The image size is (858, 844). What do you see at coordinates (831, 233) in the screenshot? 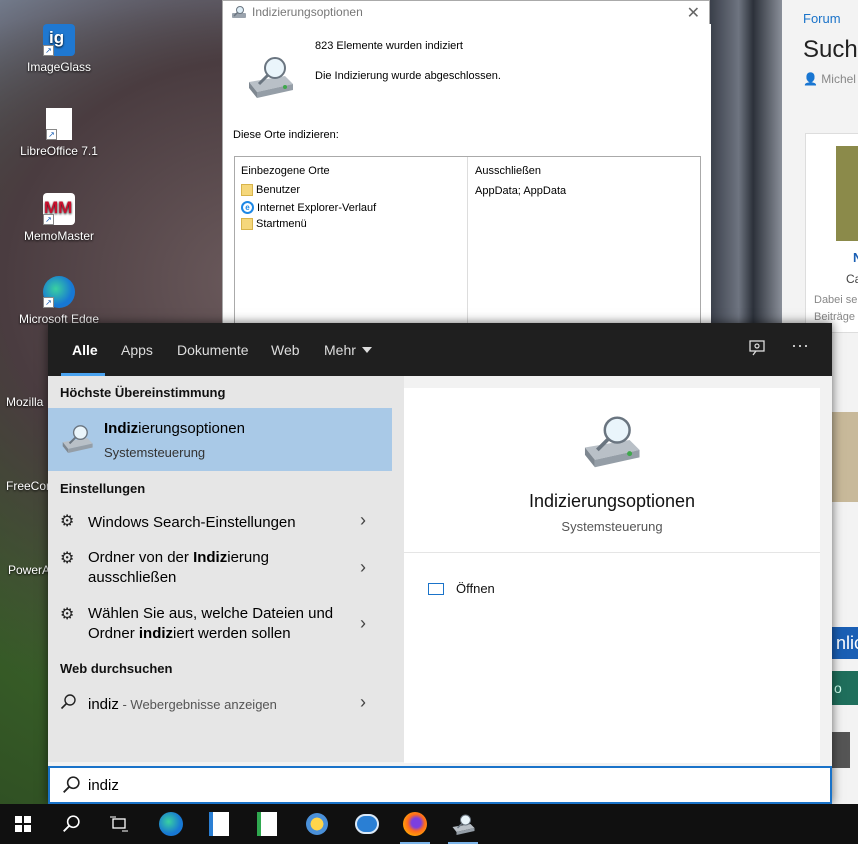
I see `profile-card: N Ca Dabei se Beiträge` at bounding box center [831, 233].